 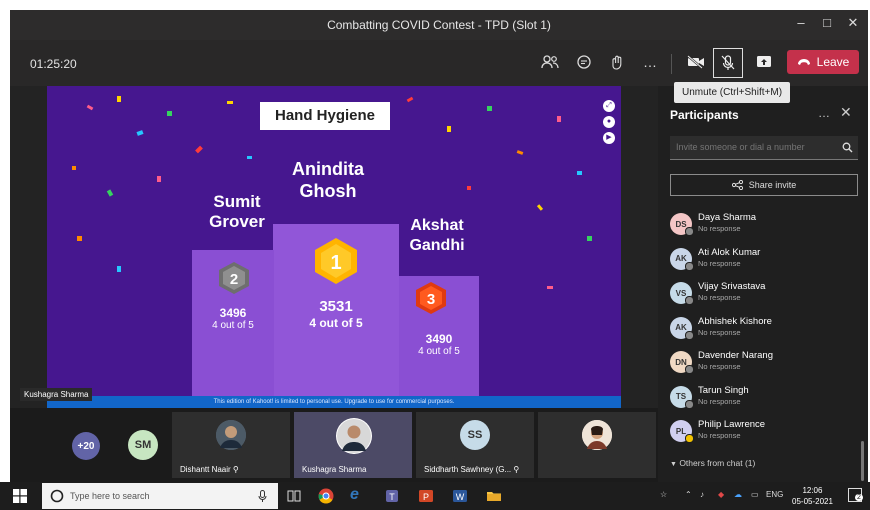 I want to click on mic-off-icon: ⚲, so click(x=516, y=469).